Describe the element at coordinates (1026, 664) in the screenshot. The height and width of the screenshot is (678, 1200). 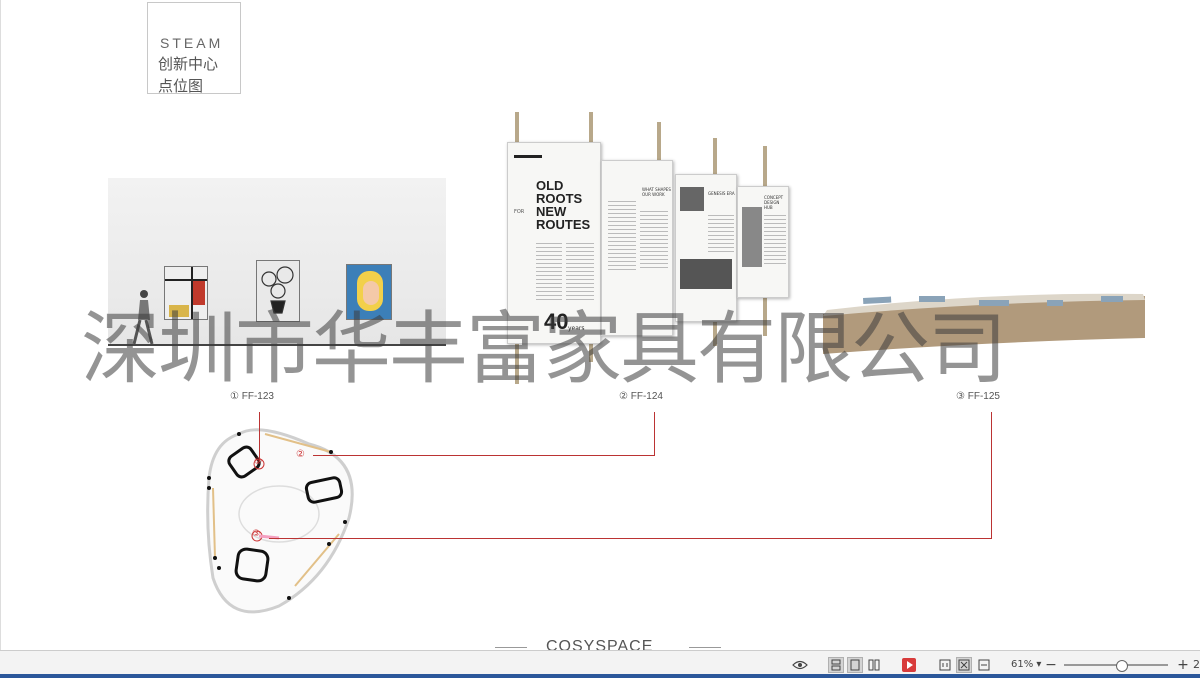
I see `zoom-level-text: 61% ▾` at that location.